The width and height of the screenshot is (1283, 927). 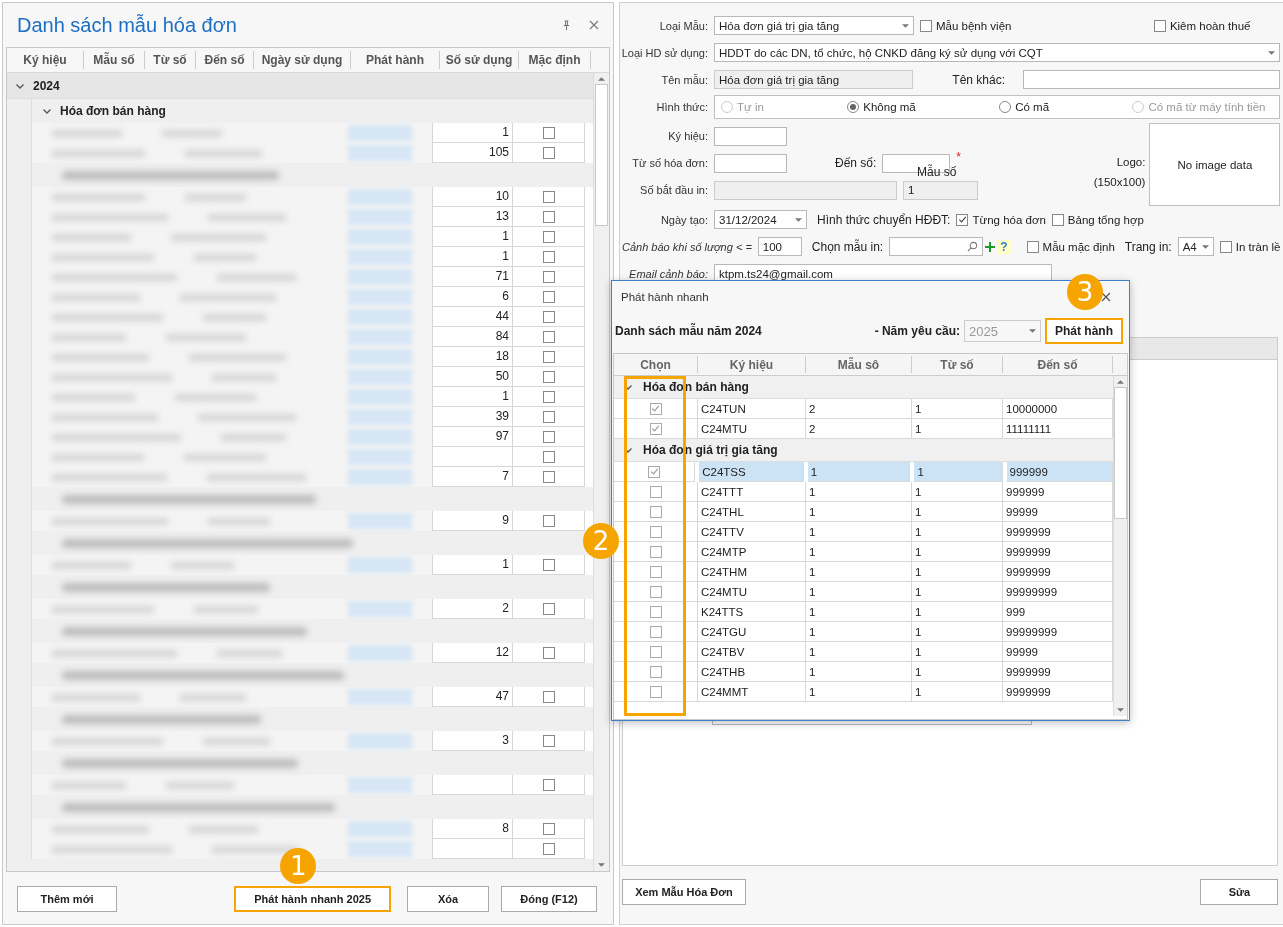 What do you see at coordinates (863, 532) in the screenshot?
I see `table-row: C24TTV 1 1 9999999` at bounding box center [863, 532].